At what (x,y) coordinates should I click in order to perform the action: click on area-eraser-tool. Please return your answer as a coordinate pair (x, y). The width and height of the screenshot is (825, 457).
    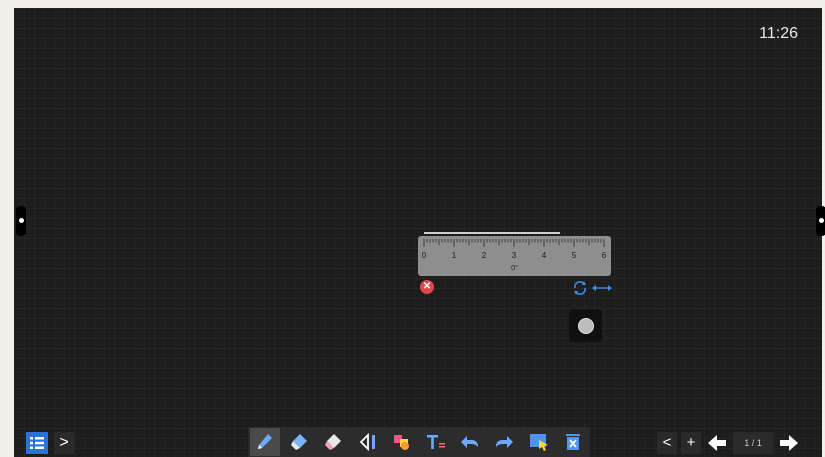
    Looking at the image, I should click on (333, 442).